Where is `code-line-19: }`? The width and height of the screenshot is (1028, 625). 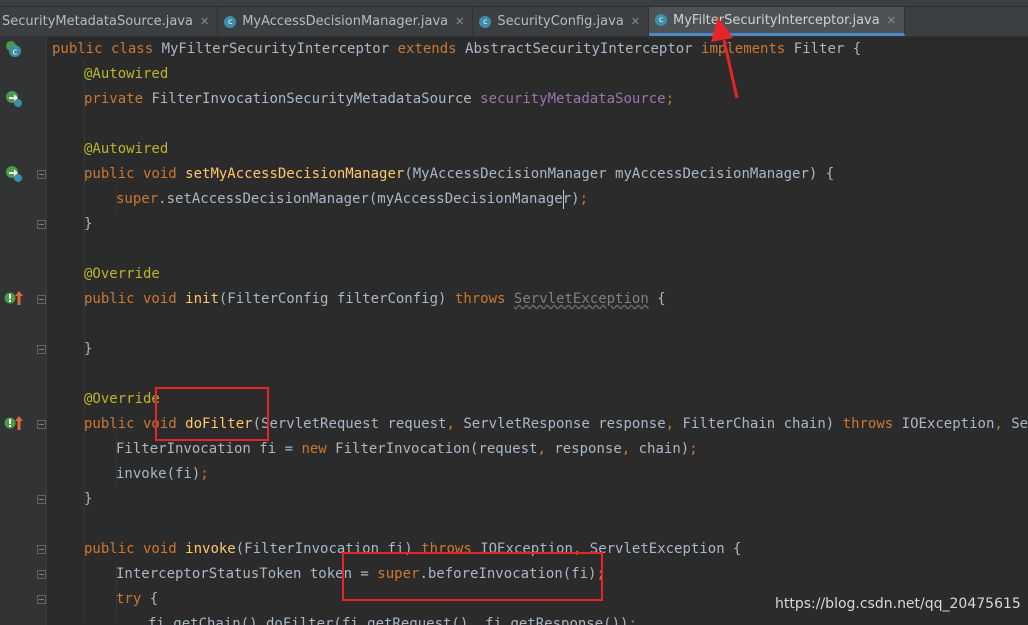
code-line-19: } is located at coordinates (88, 499).